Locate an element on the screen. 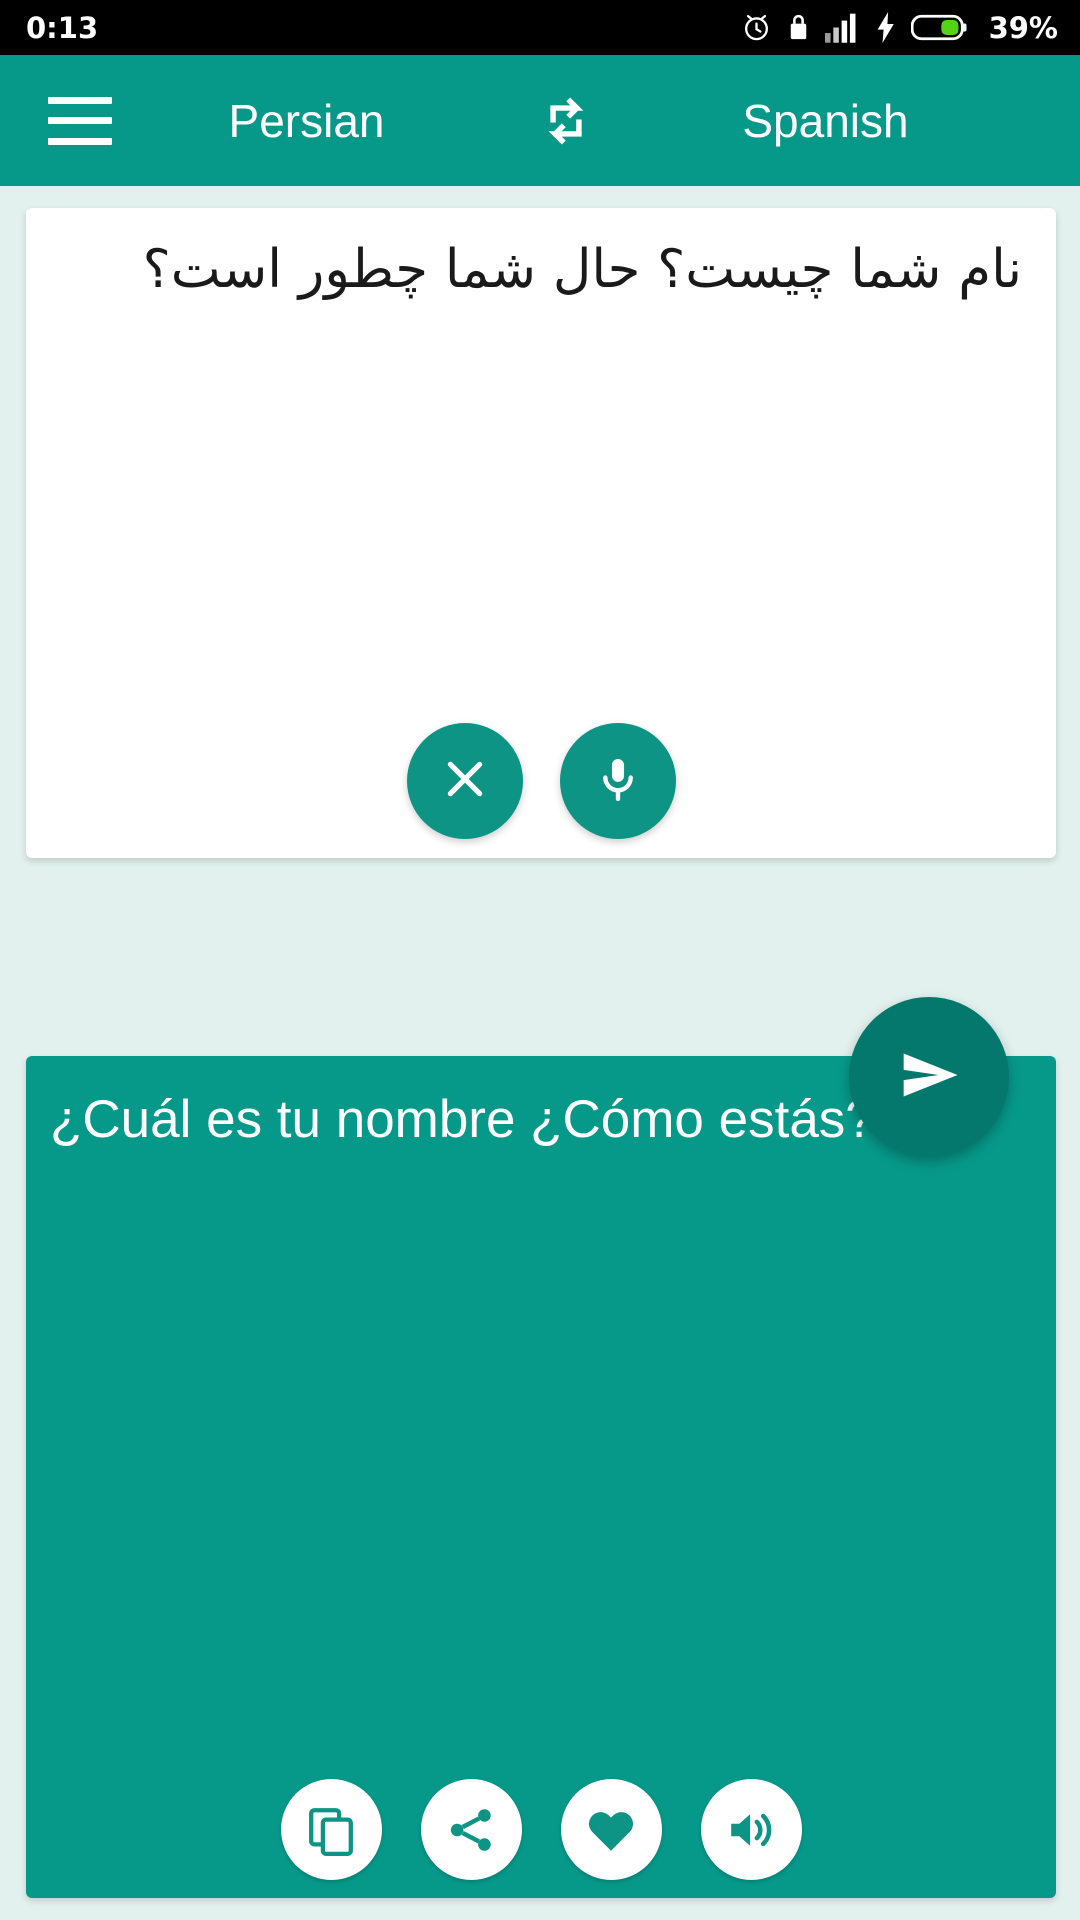  close-x-icon is located at coordinates (465, 781).